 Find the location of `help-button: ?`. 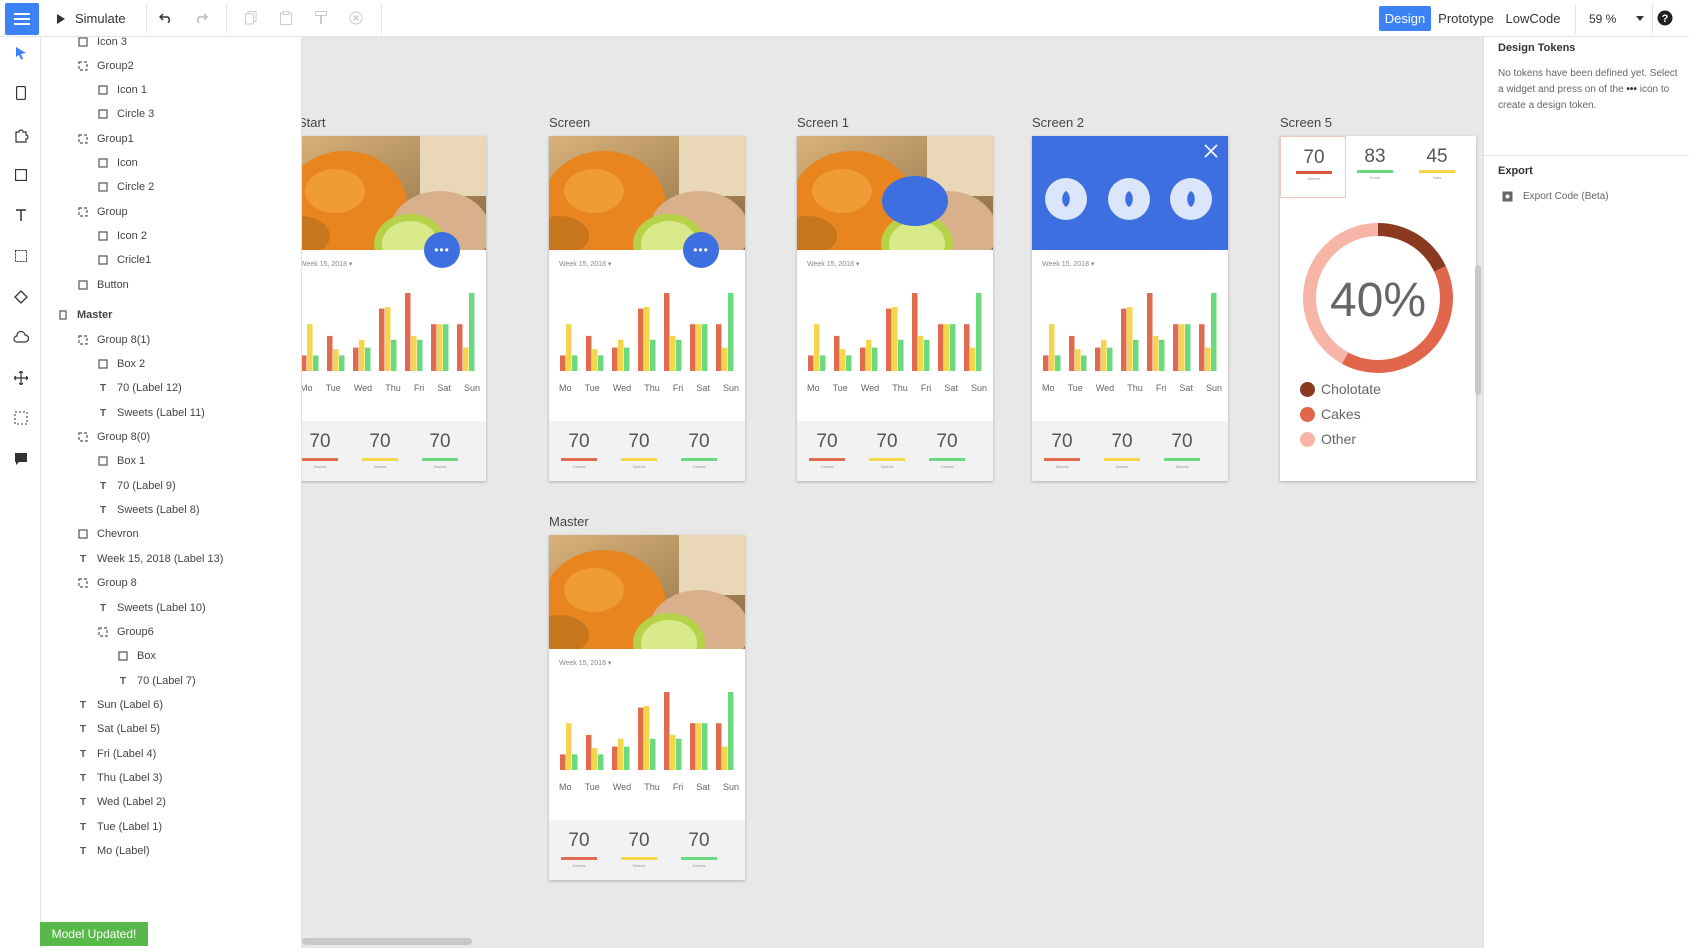

help-button: ? is located at coordinates (1665, 18).